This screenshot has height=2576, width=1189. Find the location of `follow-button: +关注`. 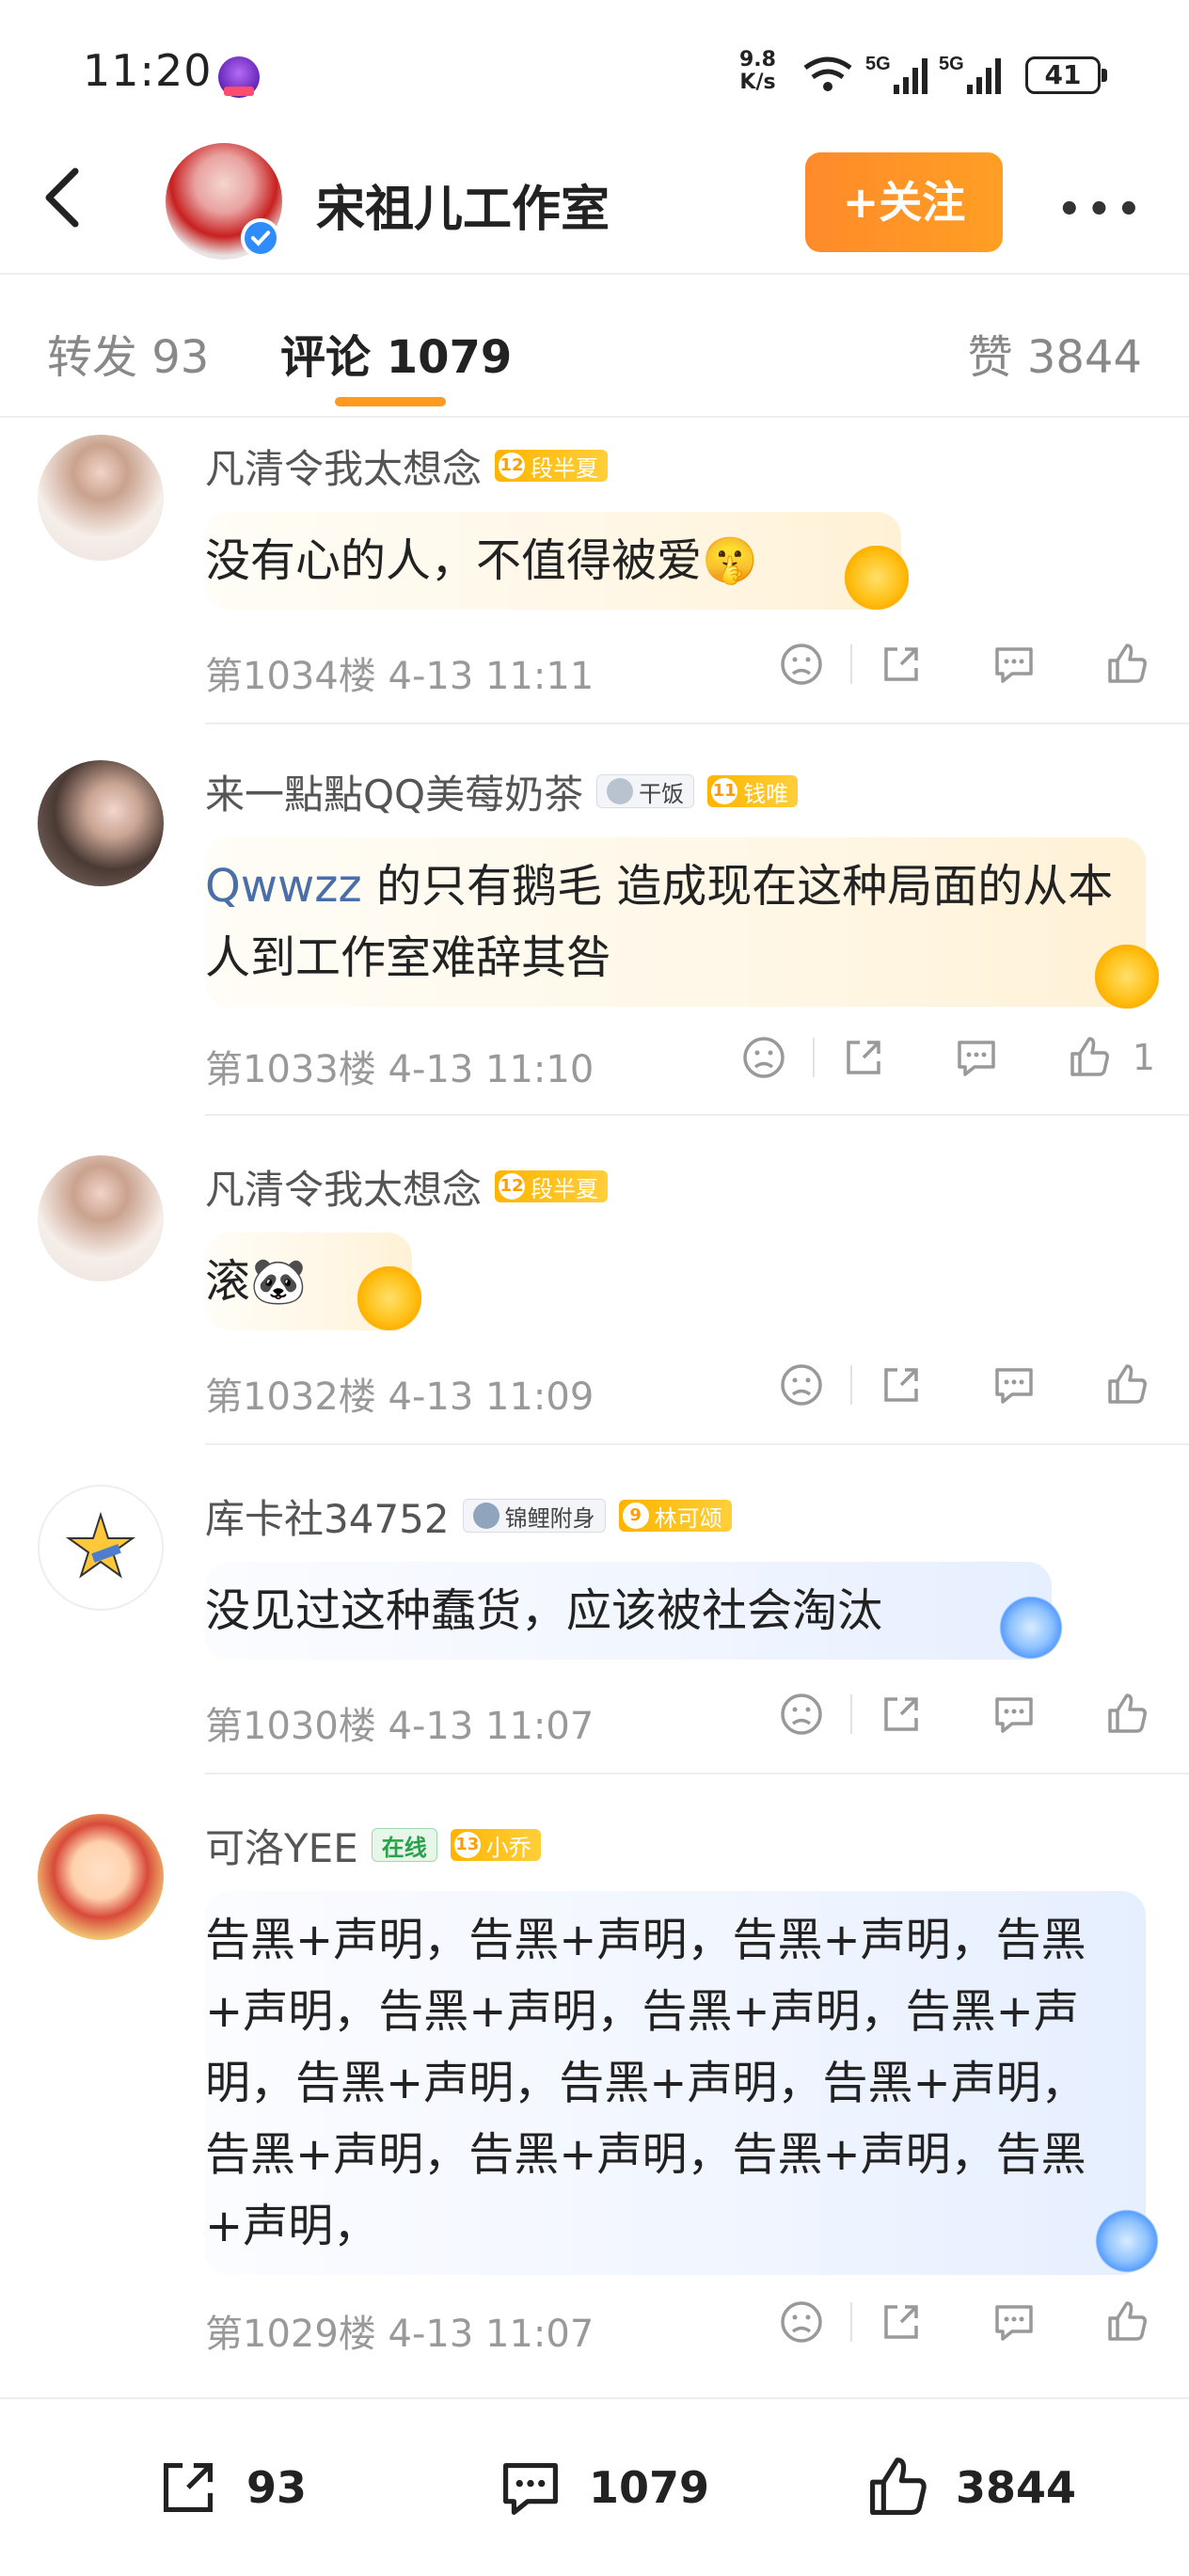

follow-button: +关注 is located at coordinates (904, 202).